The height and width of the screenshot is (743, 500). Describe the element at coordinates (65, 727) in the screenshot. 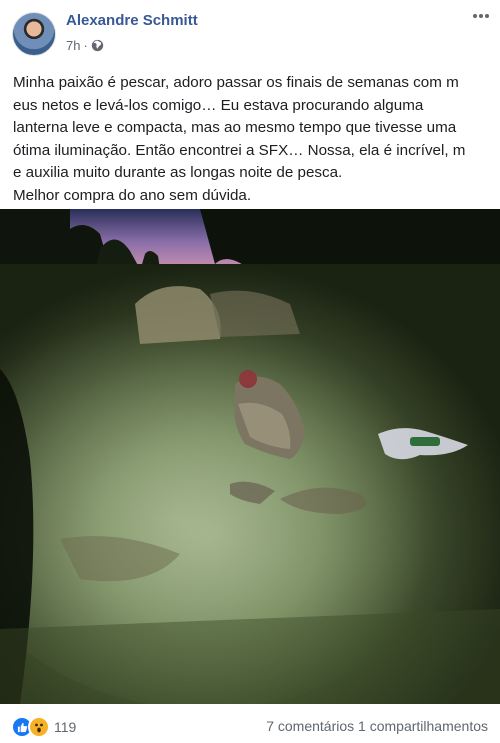

I see `reaction-count: 119` at that location.